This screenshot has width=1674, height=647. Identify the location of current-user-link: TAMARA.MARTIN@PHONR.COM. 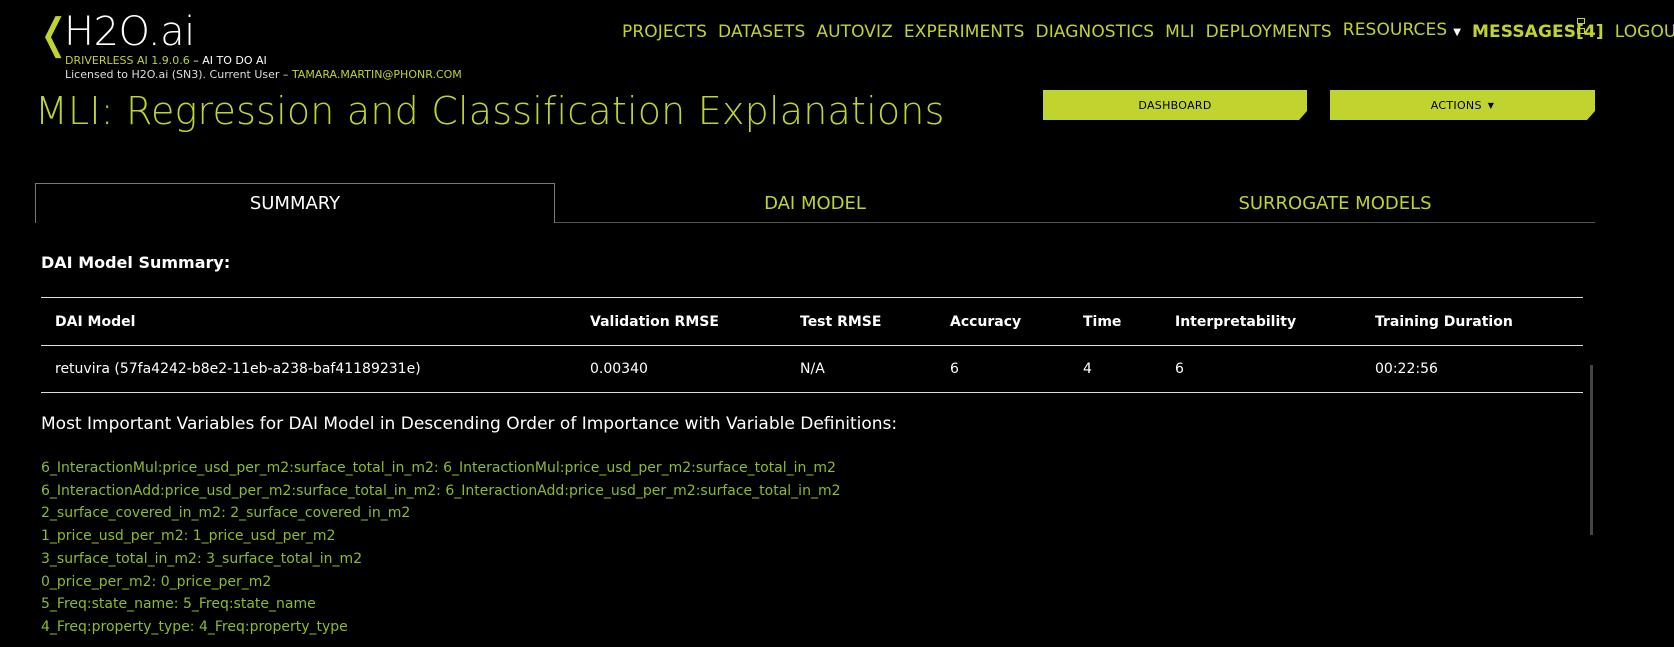
(377, 74).